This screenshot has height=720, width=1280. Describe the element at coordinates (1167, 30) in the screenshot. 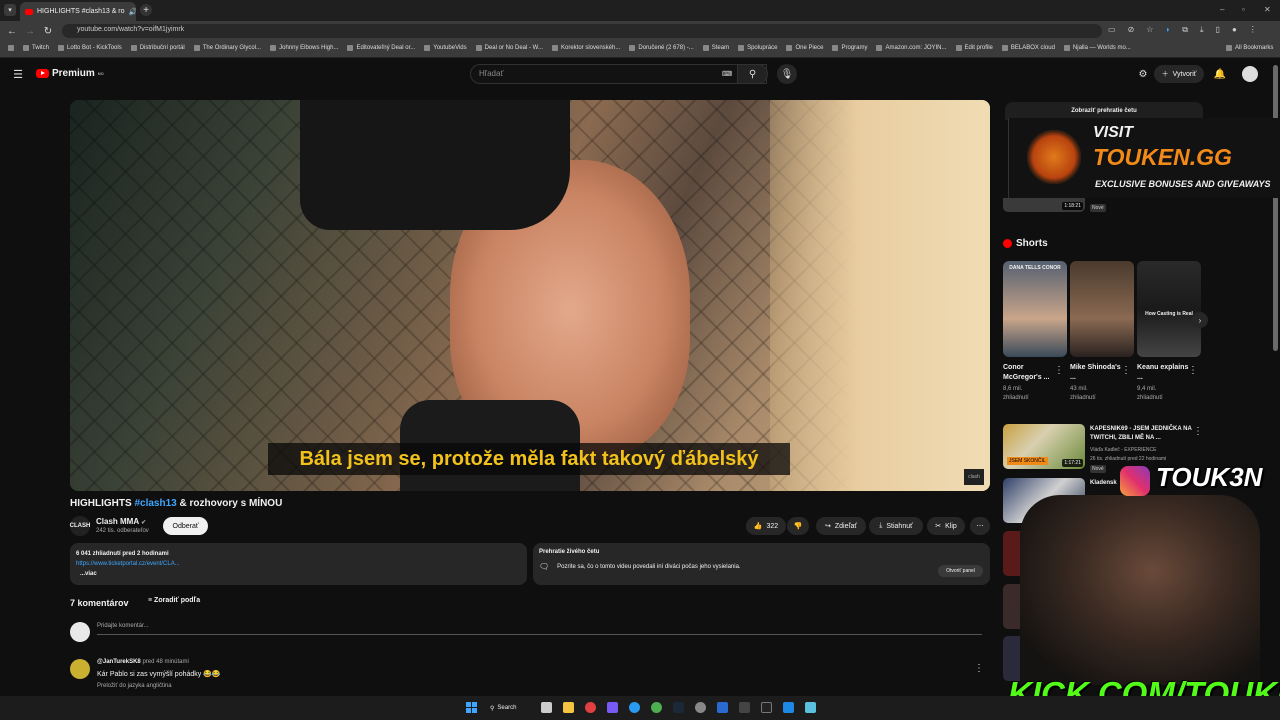

I see `extension-audio-icon: ◗` at that location.